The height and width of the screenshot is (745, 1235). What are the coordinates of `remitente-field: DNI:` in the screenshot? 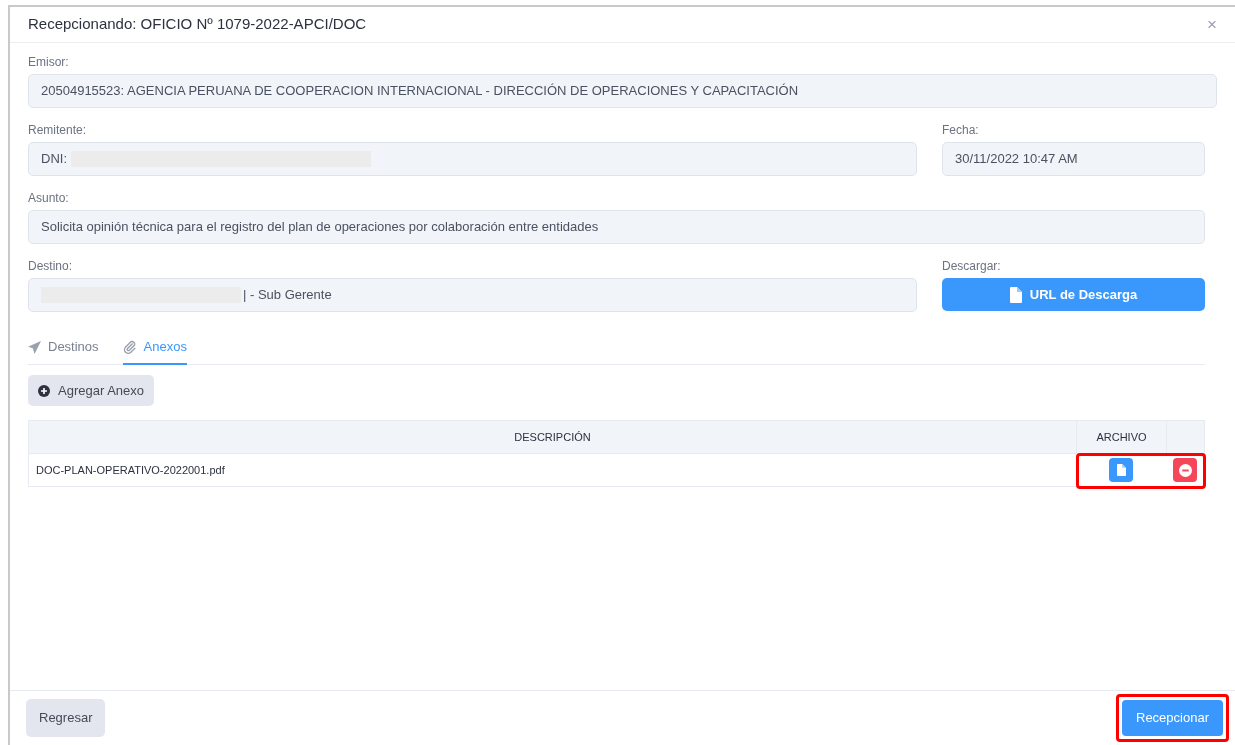 It's located at (472, 159).